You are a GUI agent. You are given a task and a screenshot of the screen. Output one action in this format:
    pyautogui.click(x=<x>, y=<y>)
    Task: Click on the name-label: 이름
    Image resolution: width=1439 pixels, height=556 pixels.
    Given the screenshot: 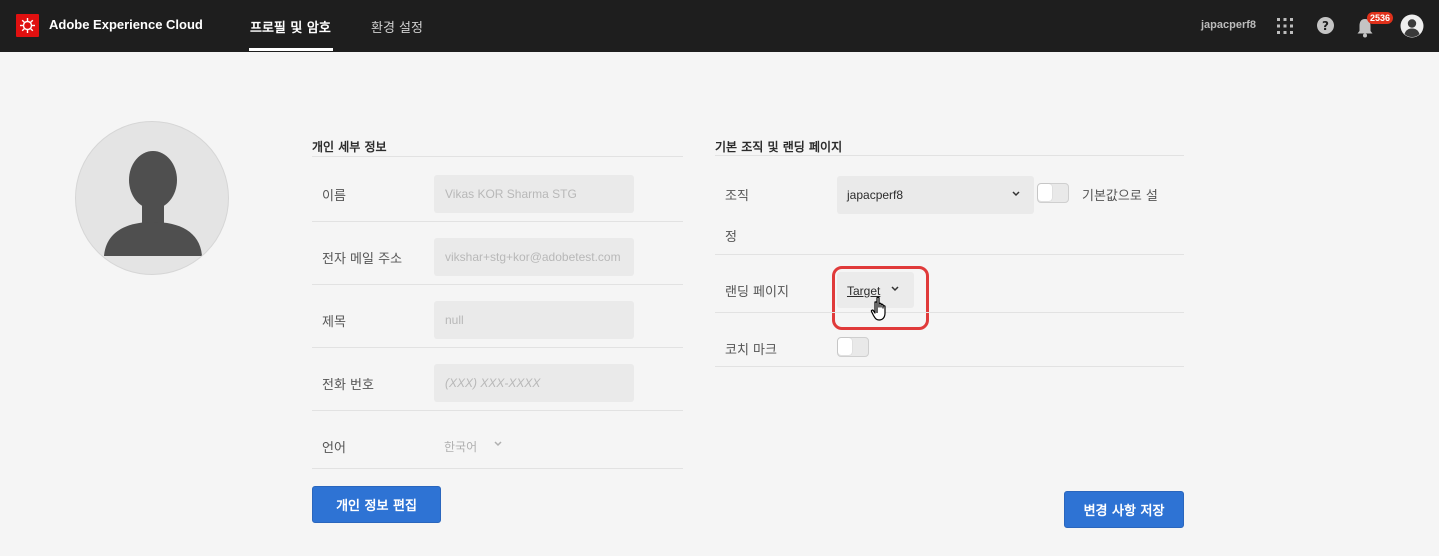 What is the action you would take?
    pyautogui.click(x=334, y=196)
    